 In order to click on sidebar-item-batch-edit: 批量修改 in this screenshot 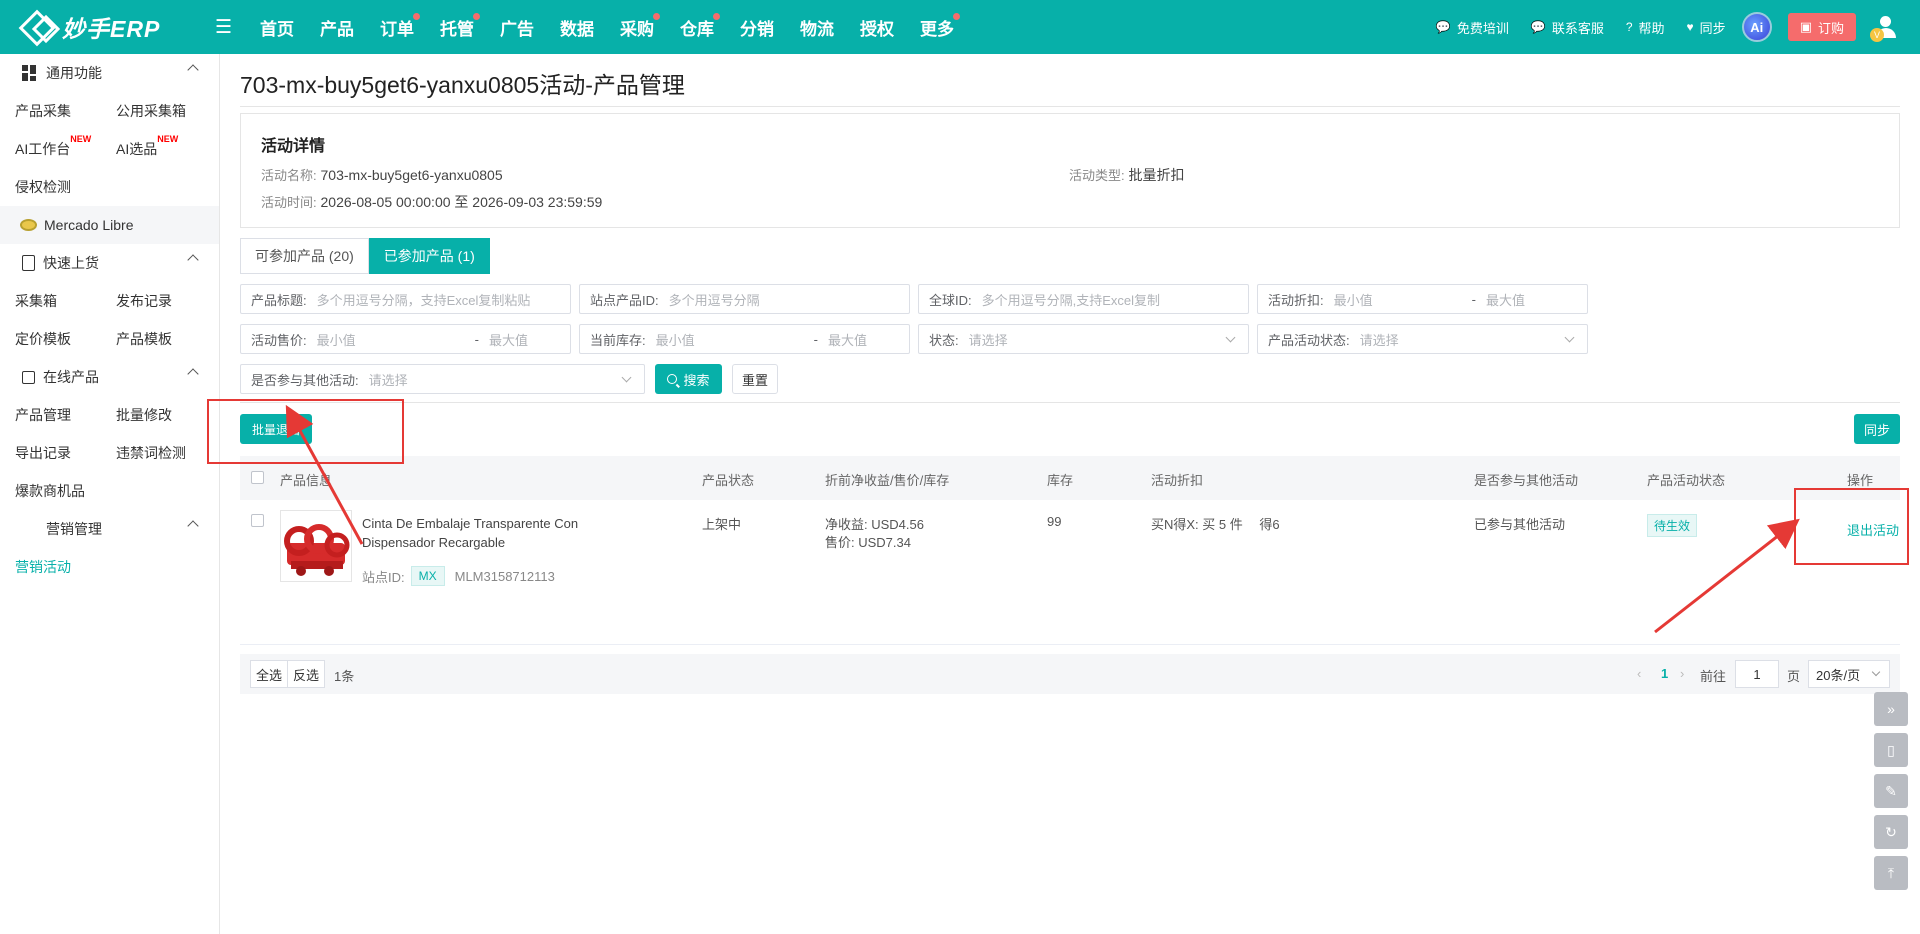, I will do `click(166, 415)`.